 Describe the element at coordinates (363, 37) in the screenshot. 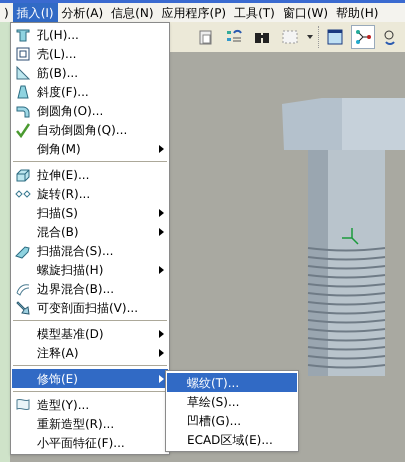

I see `node-graph-icon` at that location.